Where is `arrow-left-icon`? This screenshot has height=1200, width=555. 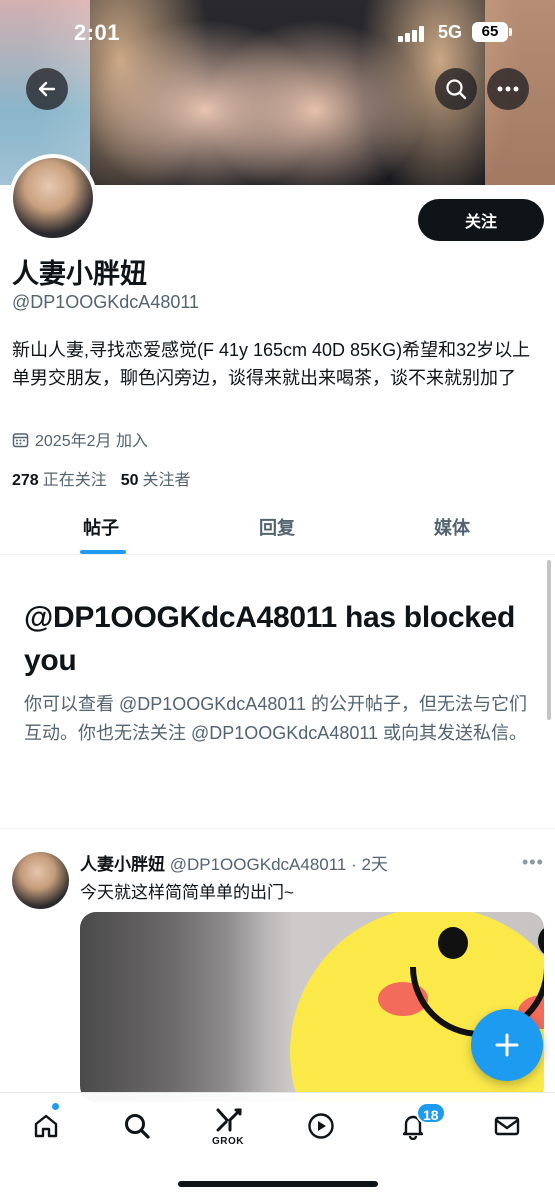 arrow-left-icon is located at coordinates (47, 89).